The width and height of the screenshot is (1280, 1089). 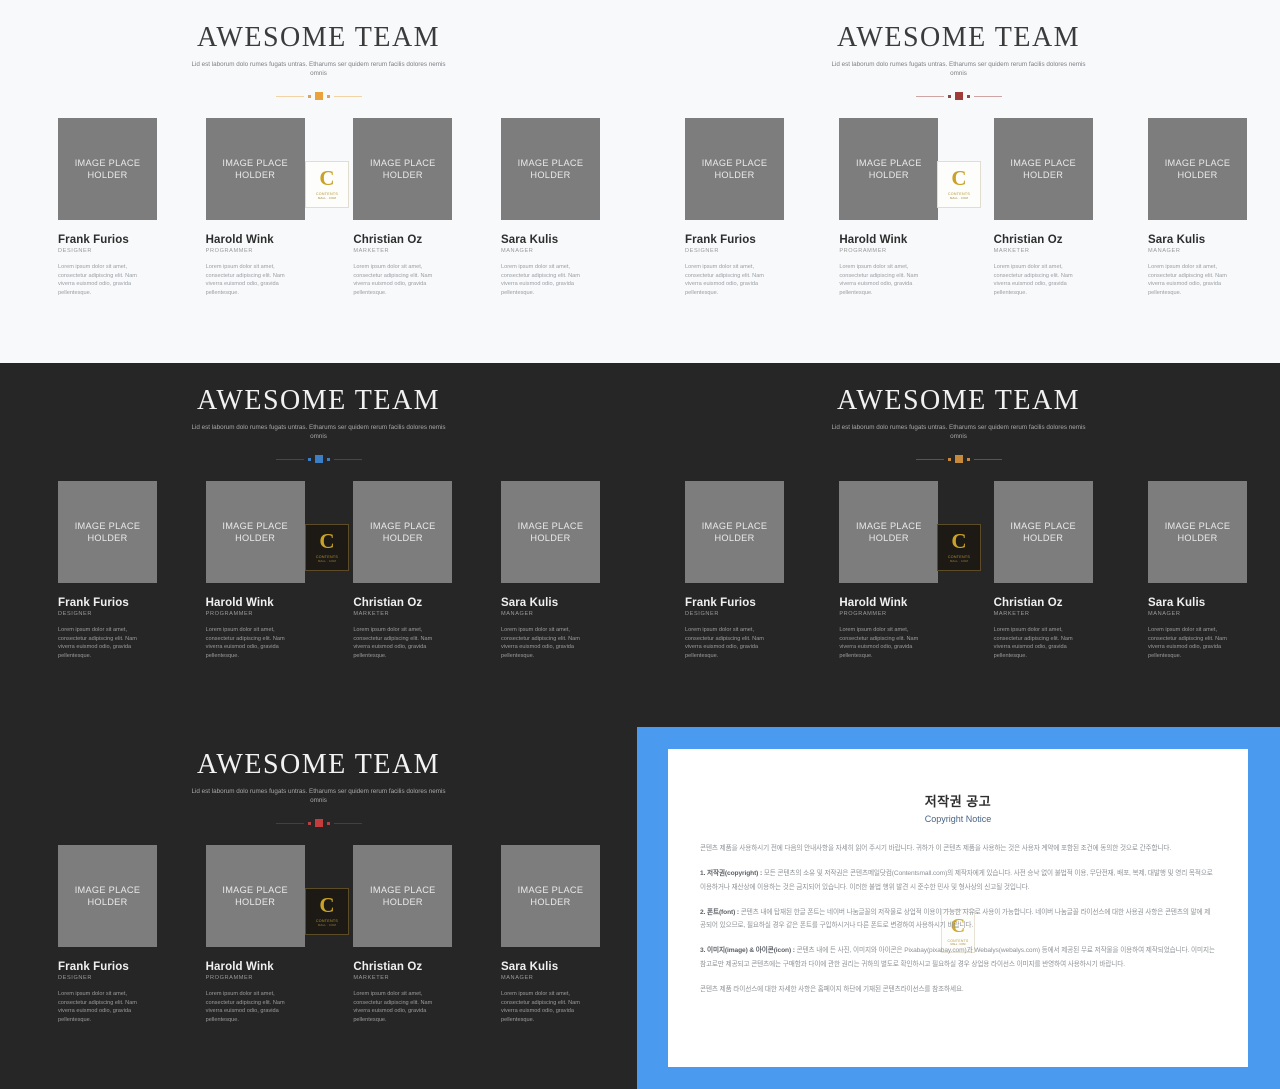 What do you see at coordinates (958, 459) in the screenshot?
I see `divider-square` at bounding box center [958, 459].